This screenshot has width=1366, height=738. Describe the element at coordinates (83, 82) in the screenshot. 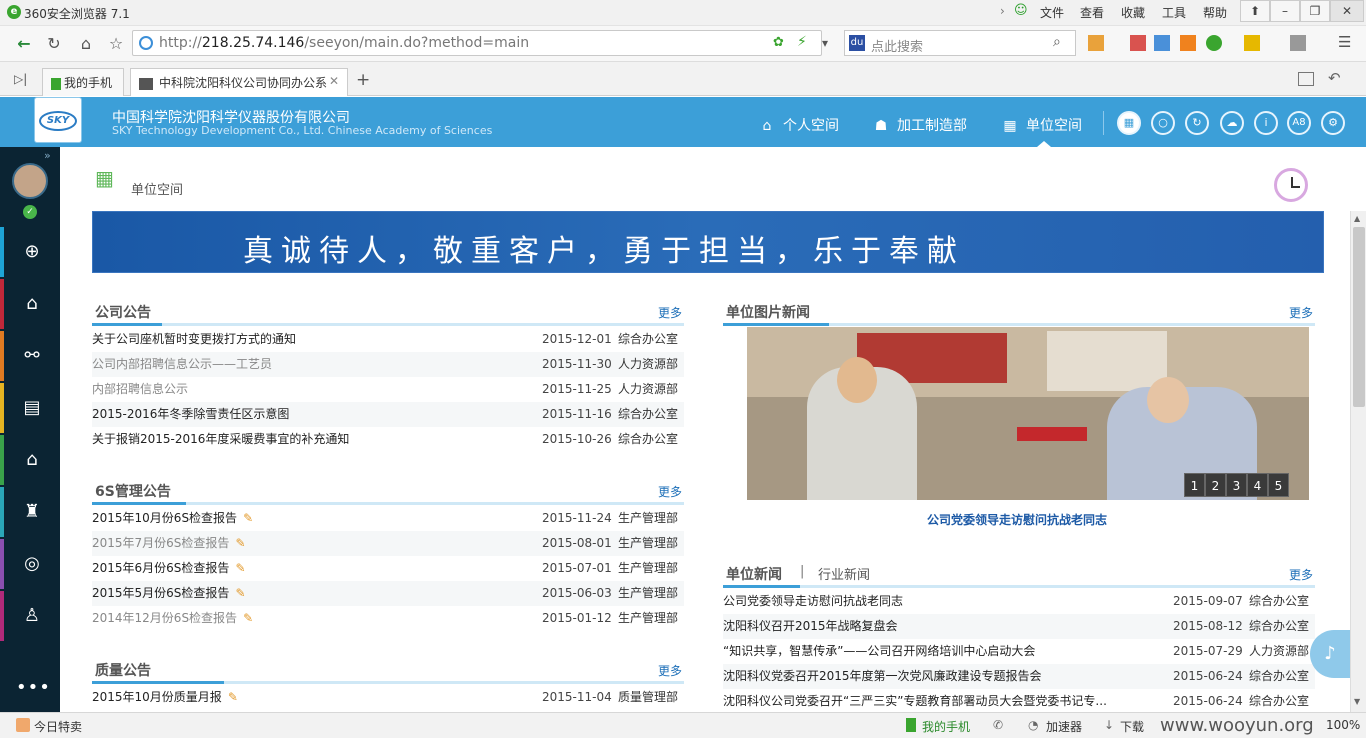

I see `tab-my-phone: 我的手机` at that location.